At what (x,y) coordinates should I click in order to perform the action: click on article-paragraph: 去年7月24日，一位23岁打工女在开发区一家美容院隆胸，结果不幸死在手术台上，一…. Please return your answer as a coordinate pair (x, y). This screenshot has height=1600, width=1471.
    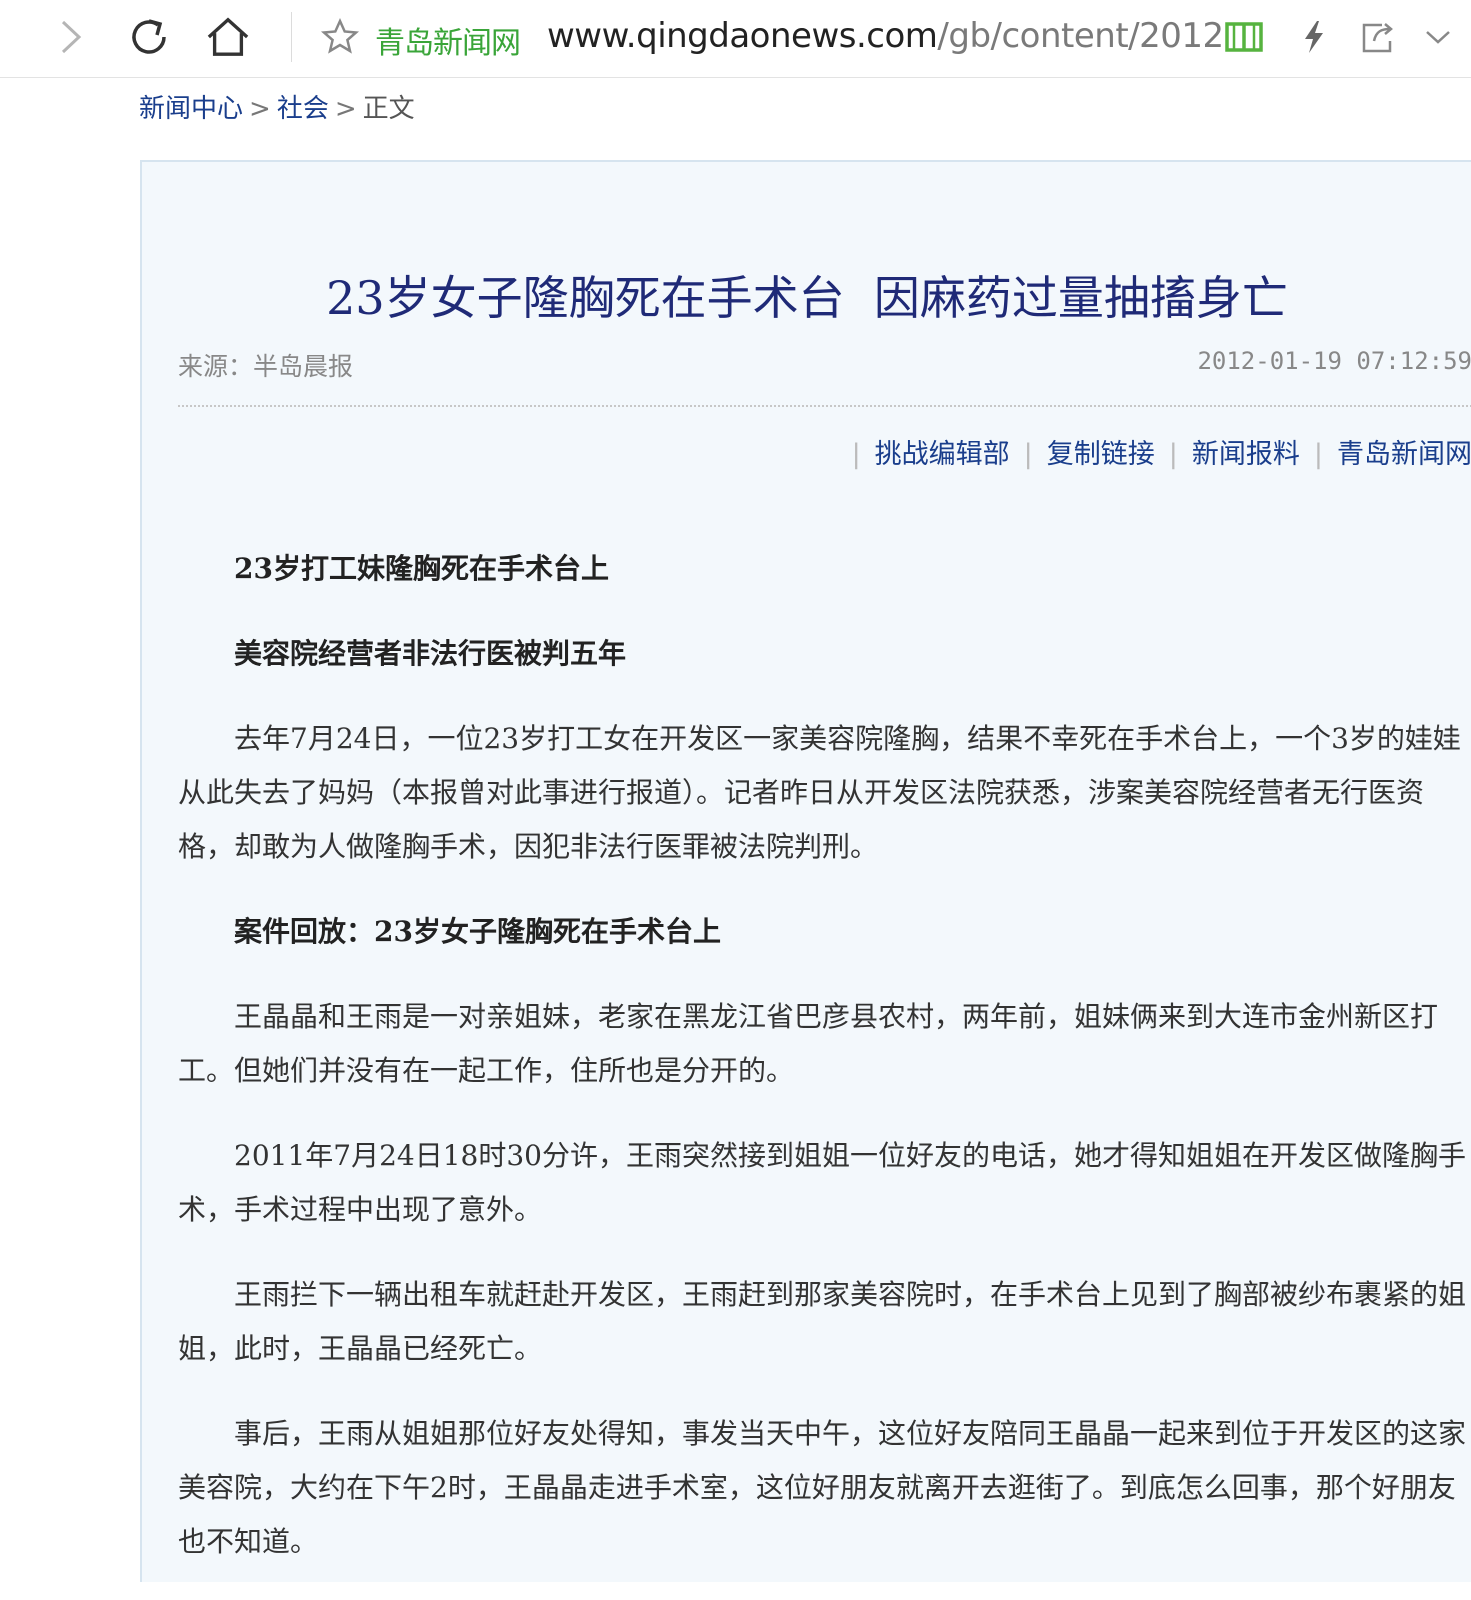
    Looking at the image, I should click on (819, 792).